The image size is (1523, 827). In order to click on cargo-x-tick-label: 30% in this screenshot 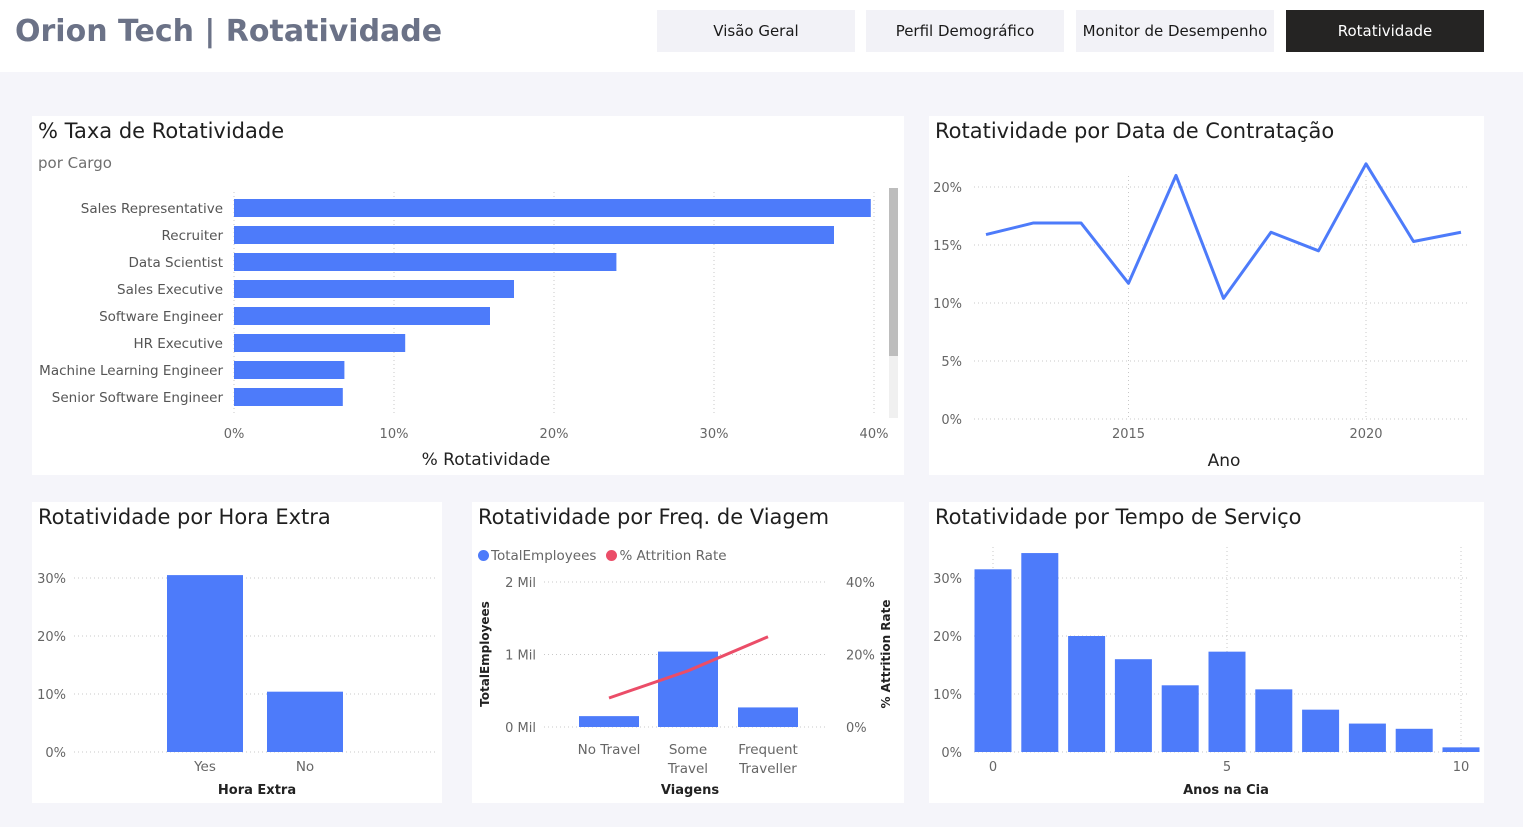, I will do `click(714, 434)`.